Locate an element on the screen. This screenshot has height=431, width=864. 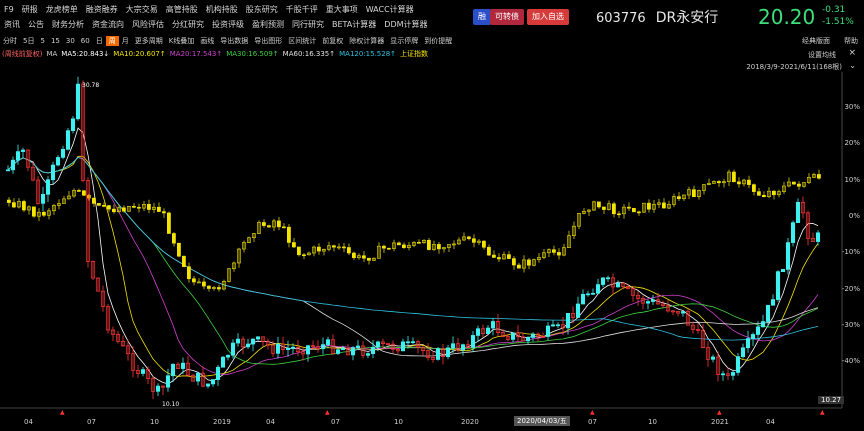
y-tick-label: 0% is located at coordinates (854, 215).